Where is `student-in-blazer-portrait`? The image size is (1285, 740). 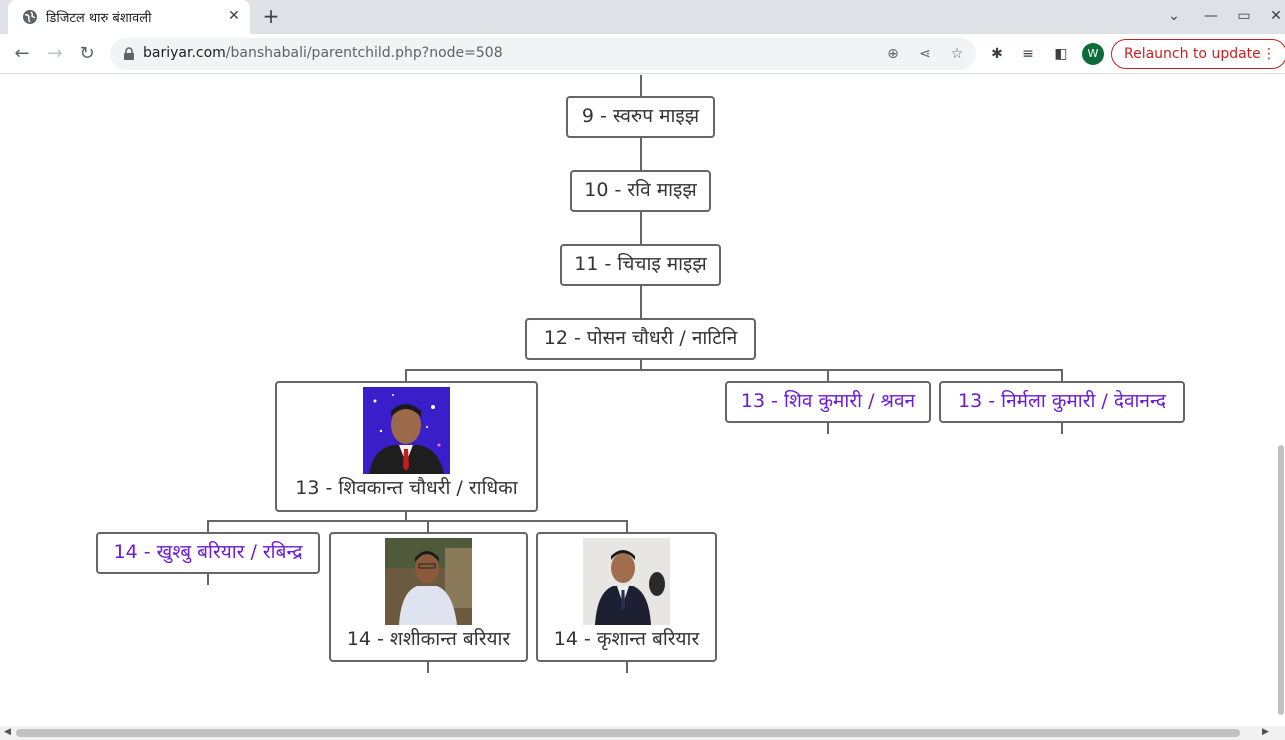
student-in-blazer-portrait is located at coordinates (626, 581).